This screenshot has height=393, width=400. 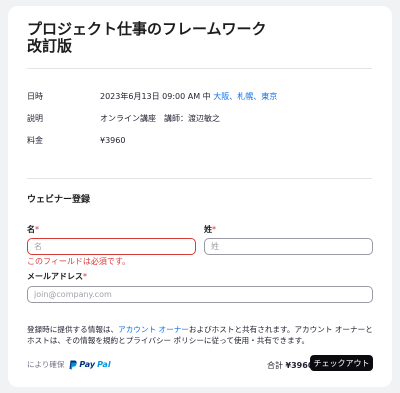 I want to click on account-owner-link: アカウント オーナー, so click(x=153, y=329).